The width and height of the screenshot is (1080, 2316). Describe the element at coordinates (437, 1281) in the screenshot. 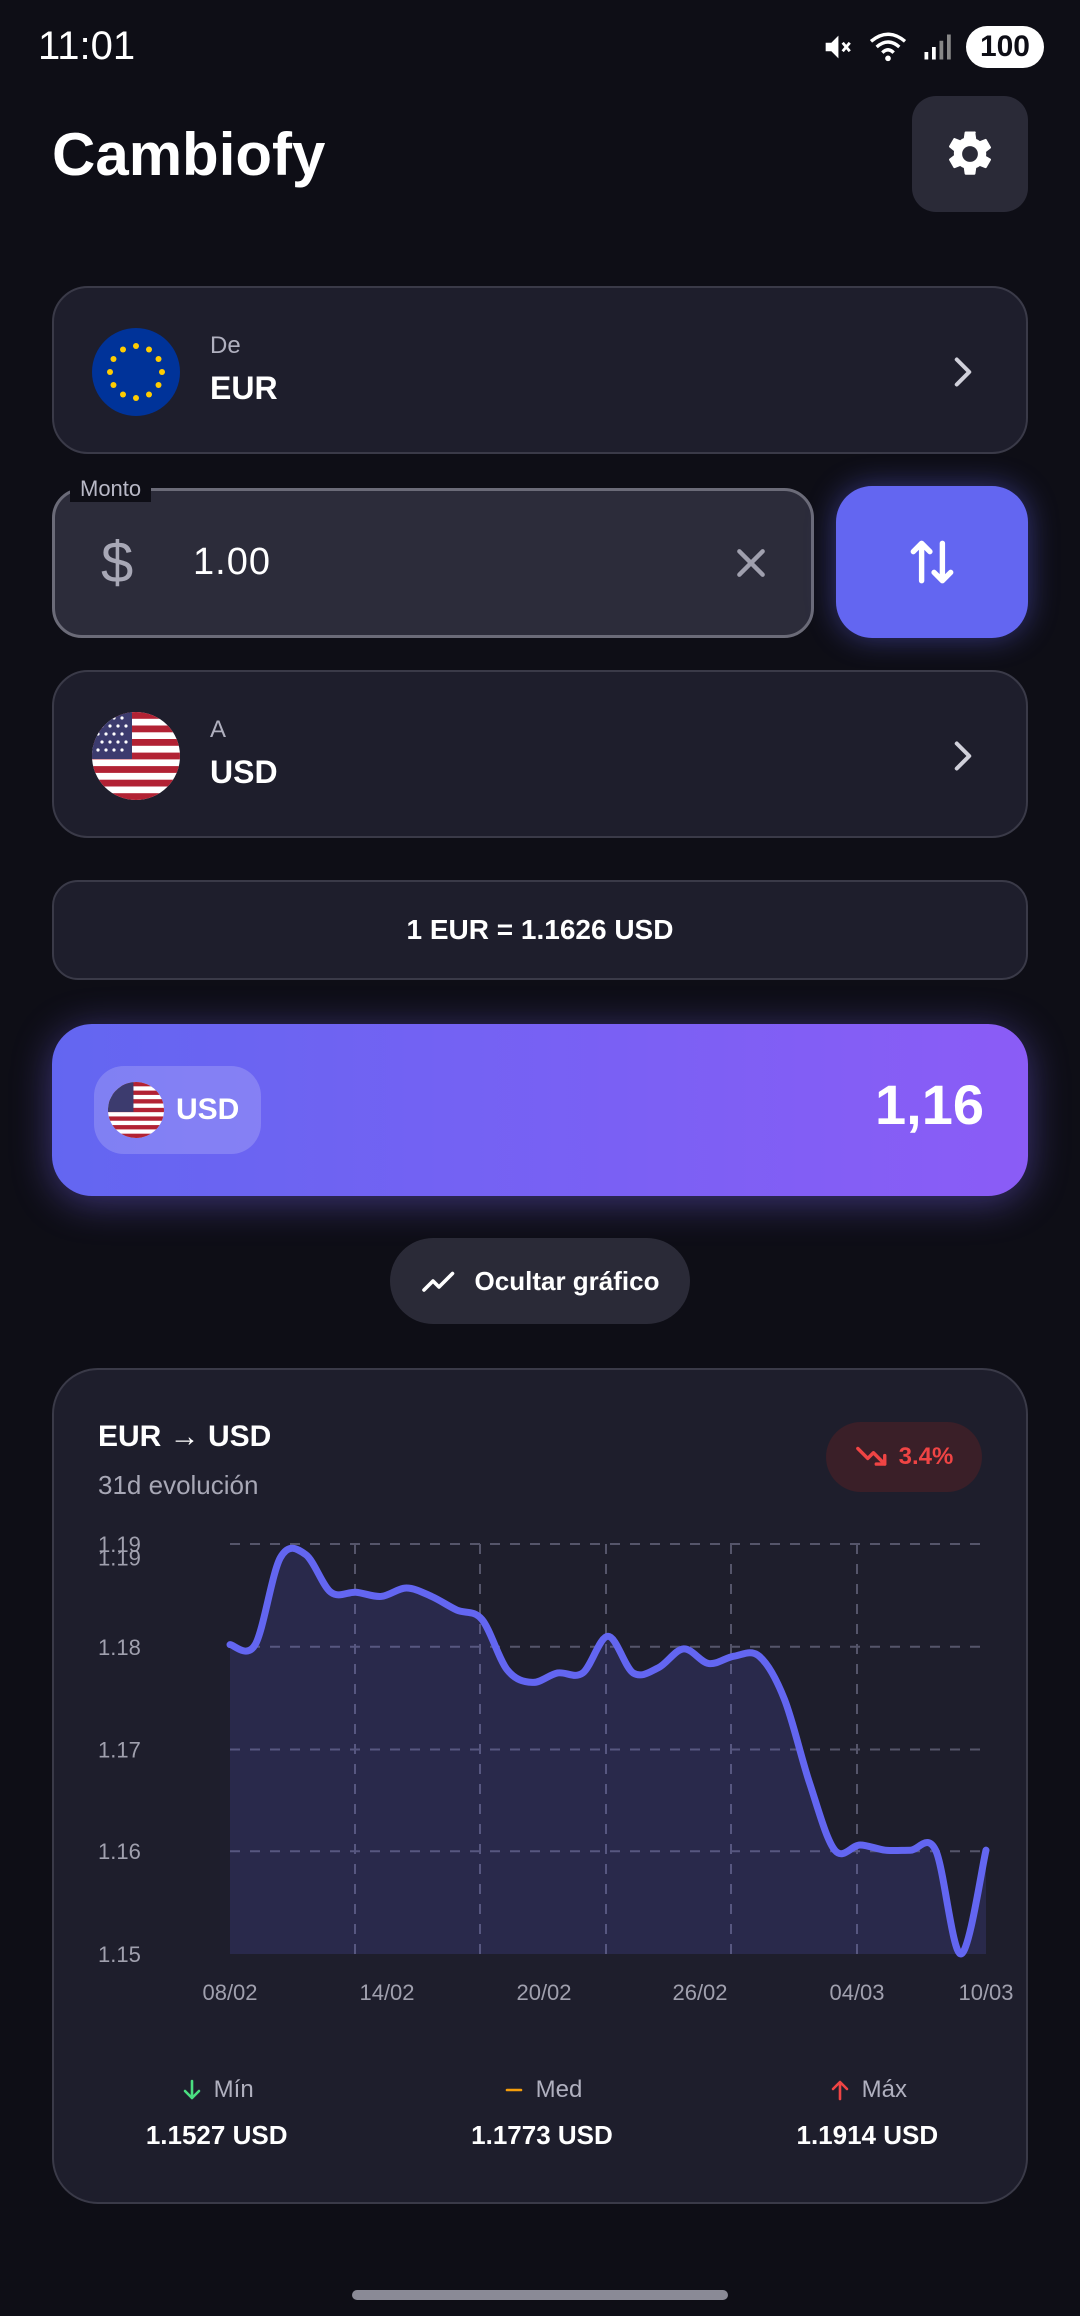

I see `trending-line-icon` at that location.